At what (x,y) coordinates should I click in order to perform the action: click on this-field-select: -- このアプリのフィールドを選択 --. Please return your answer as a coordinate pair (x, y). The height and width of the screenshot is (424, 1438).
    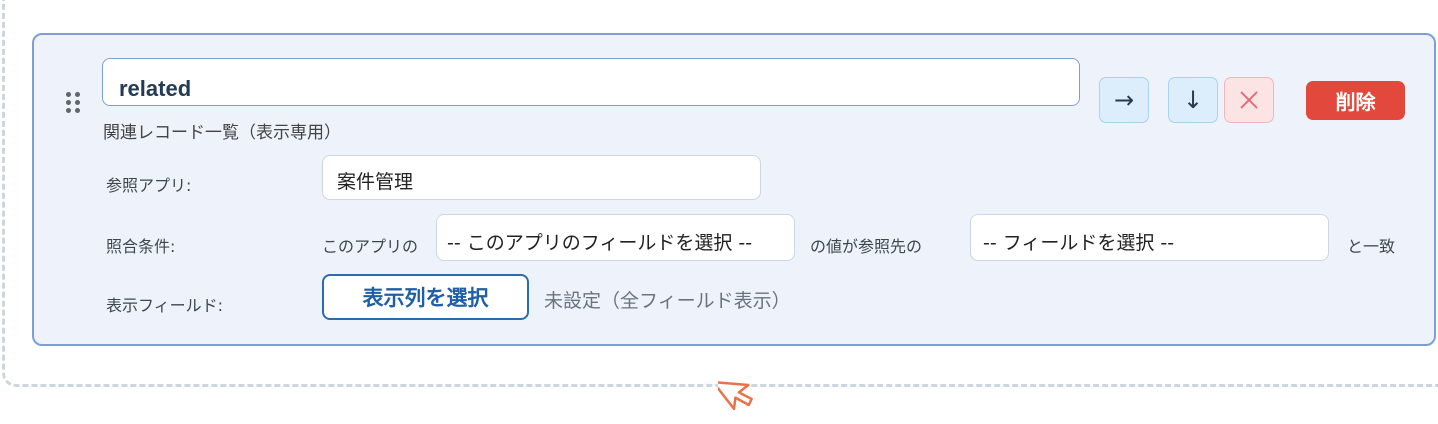
    Looking at the image, I should click on (615, 237).